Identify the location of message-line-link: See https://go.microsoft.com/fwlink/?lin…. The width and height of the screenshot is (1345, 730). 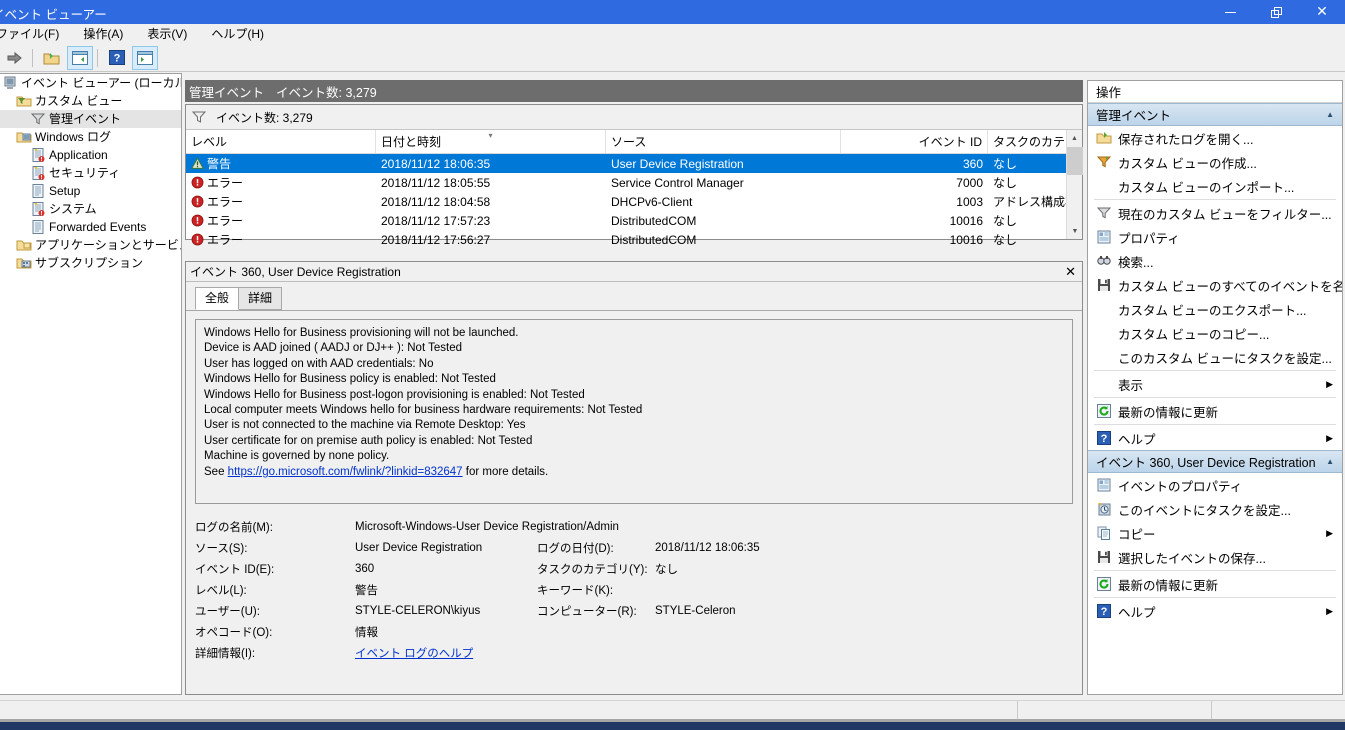
(634, 472).